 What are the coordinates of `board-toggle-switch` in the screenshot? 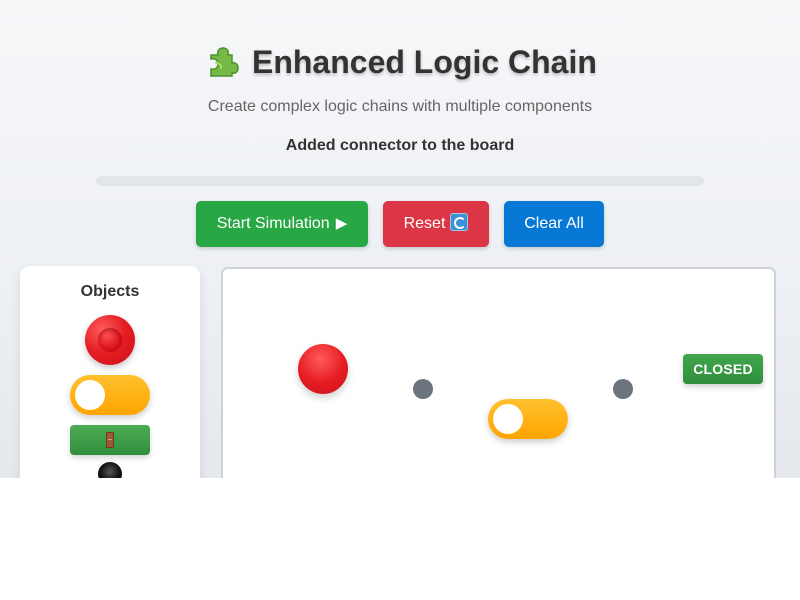 It's located at (528, 419).